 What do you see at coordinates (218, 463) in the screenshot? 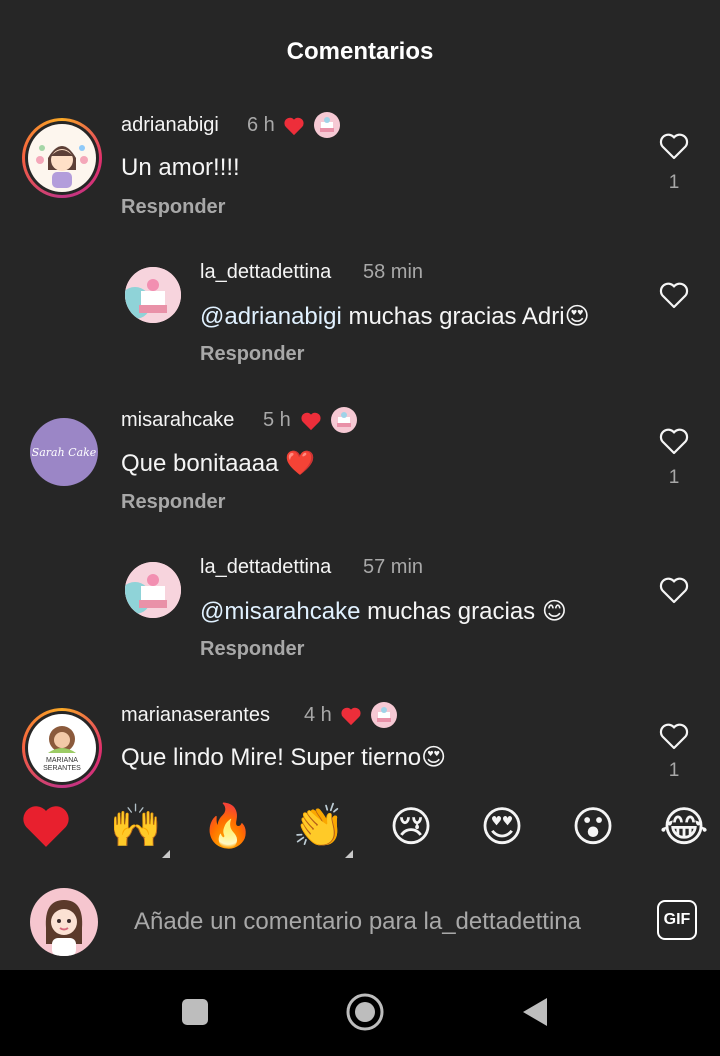
I see `comment-text: Que bonitaaaa ❤️` at bounding box center [218, 463].